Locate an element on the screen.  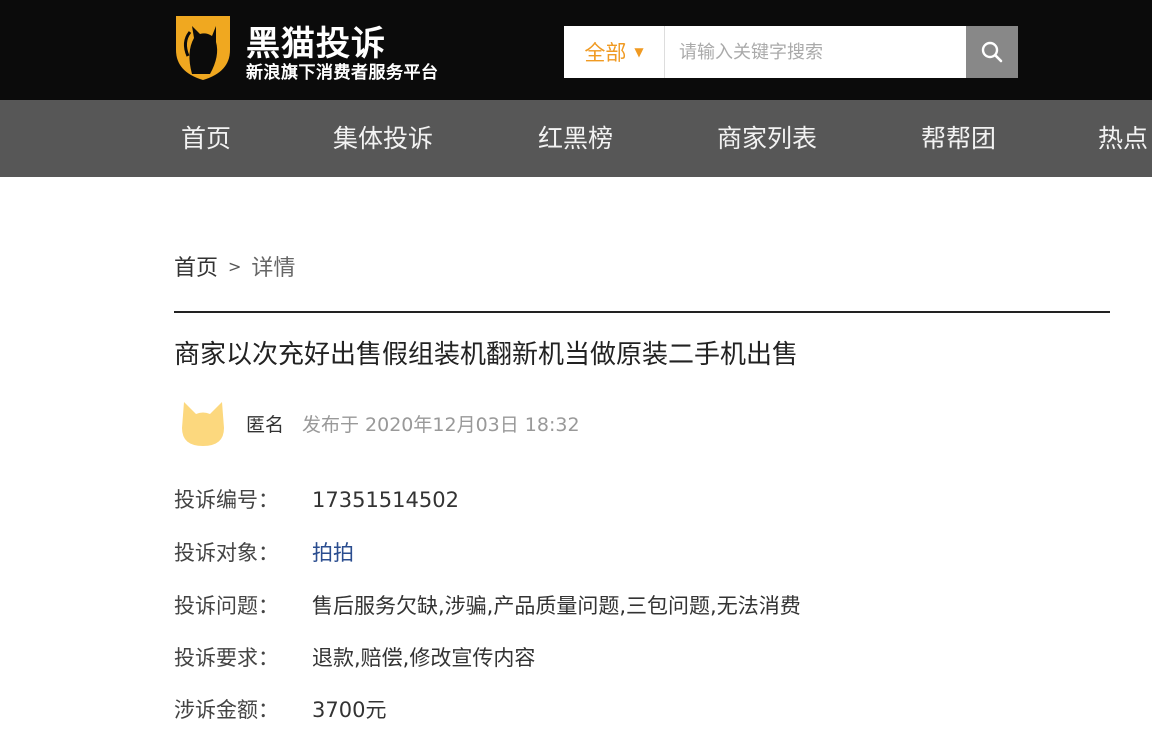
field-complaint-target: 投诉对象： 拍拍 is located at coordinates (264, 552).